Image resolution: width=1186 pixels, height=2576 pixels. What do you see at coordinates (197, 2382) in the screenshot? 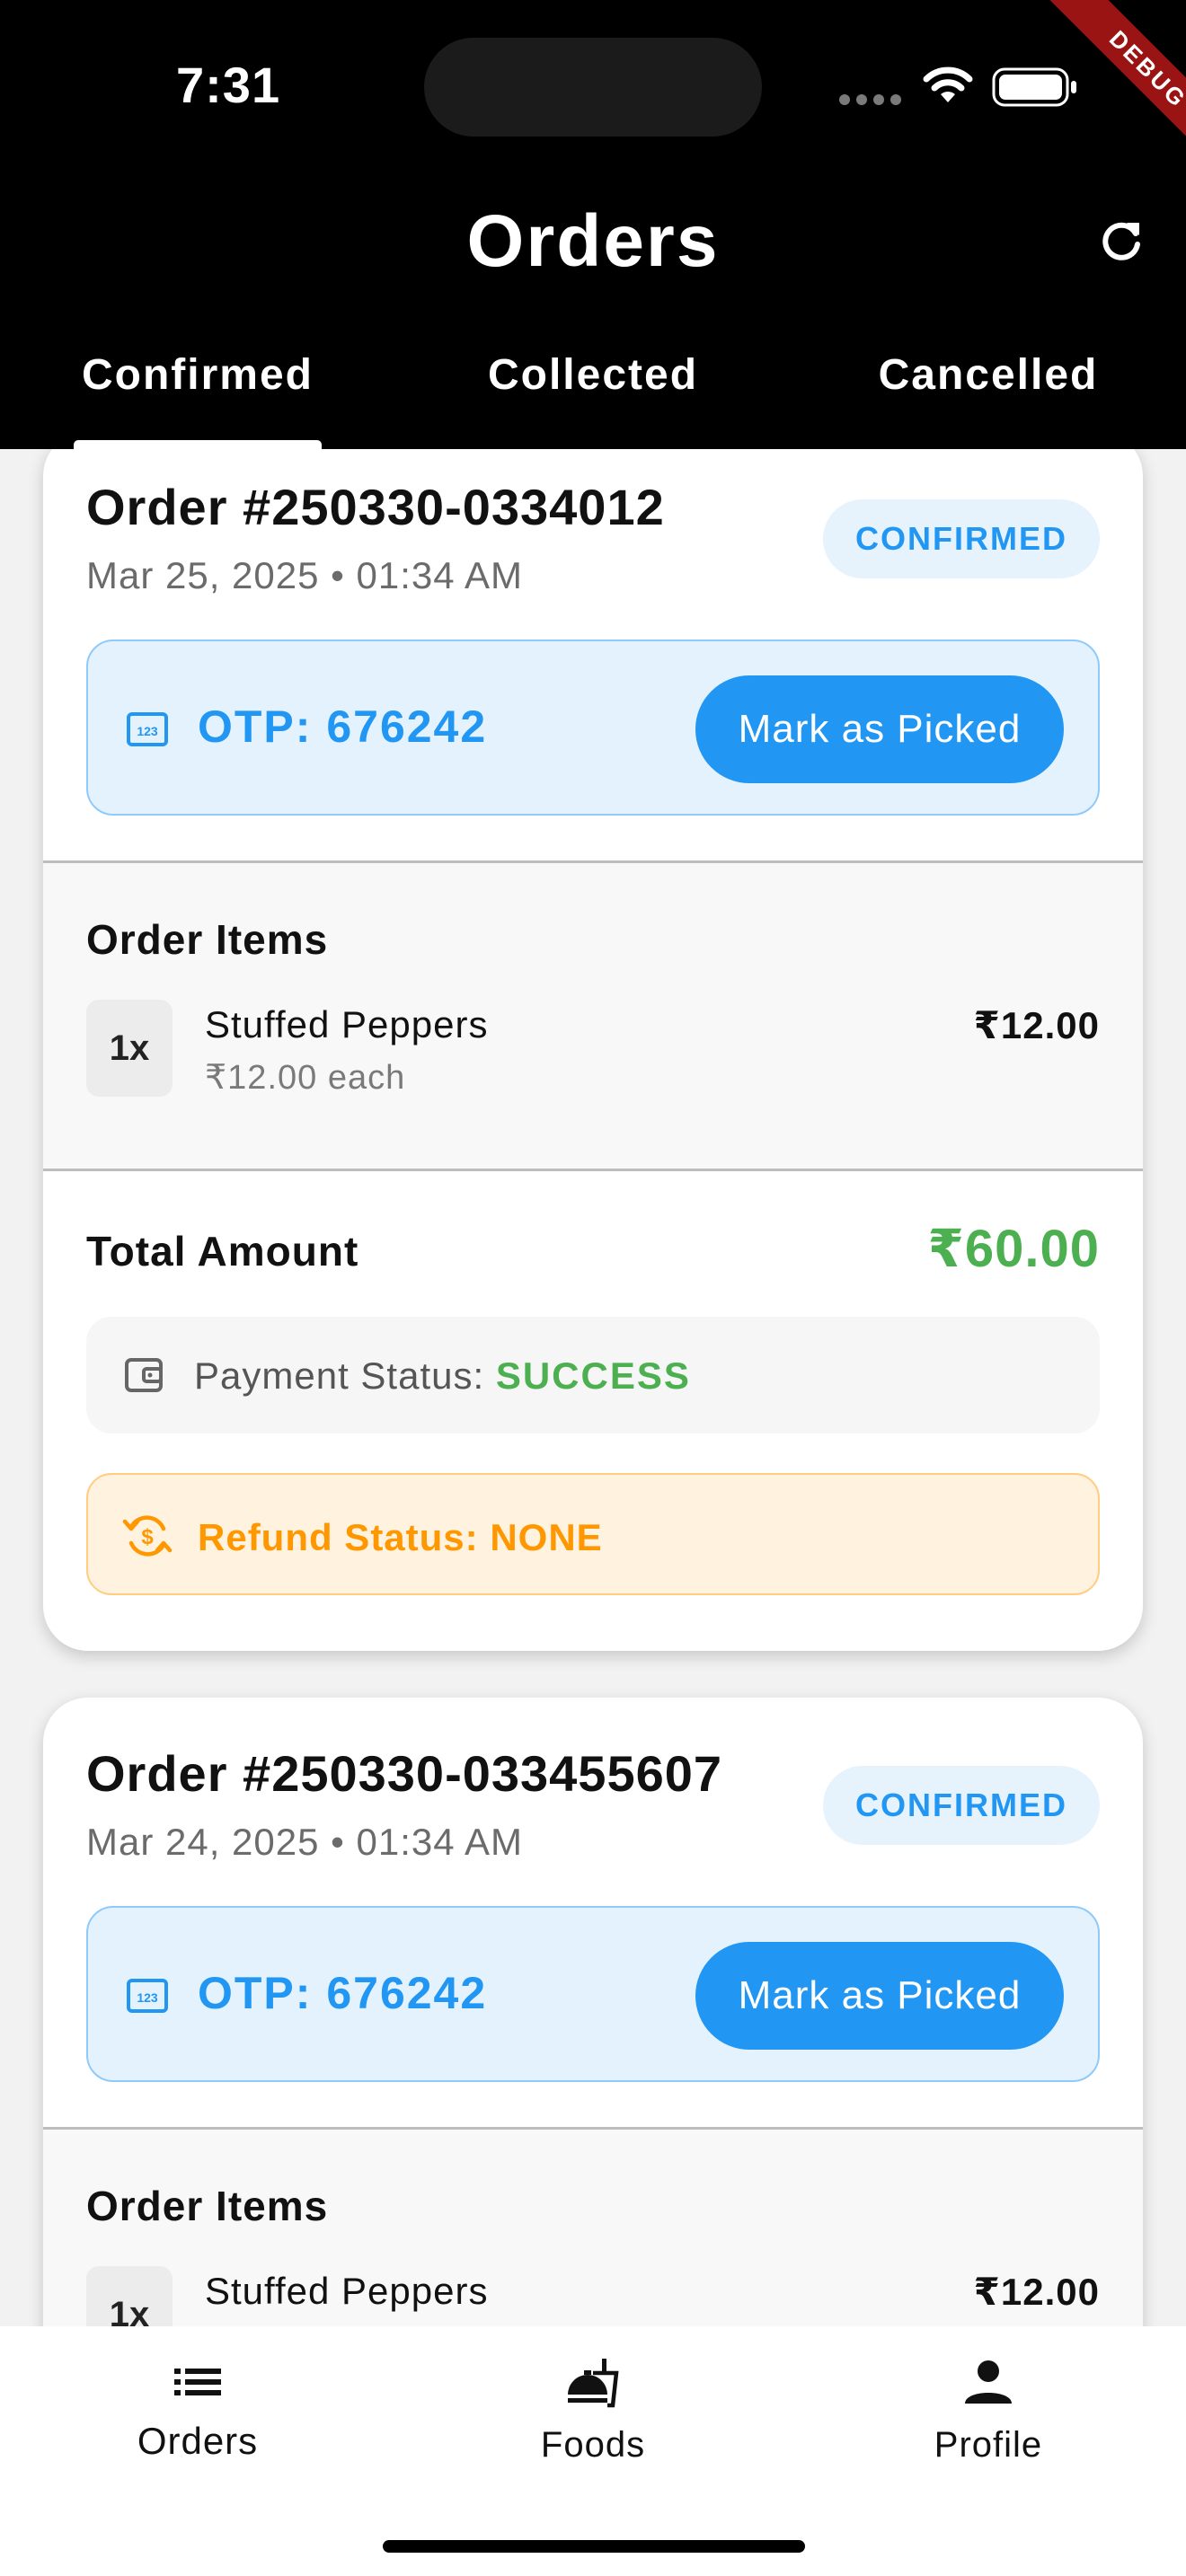
I see `list-icon` at bounding box center [197, 2382].